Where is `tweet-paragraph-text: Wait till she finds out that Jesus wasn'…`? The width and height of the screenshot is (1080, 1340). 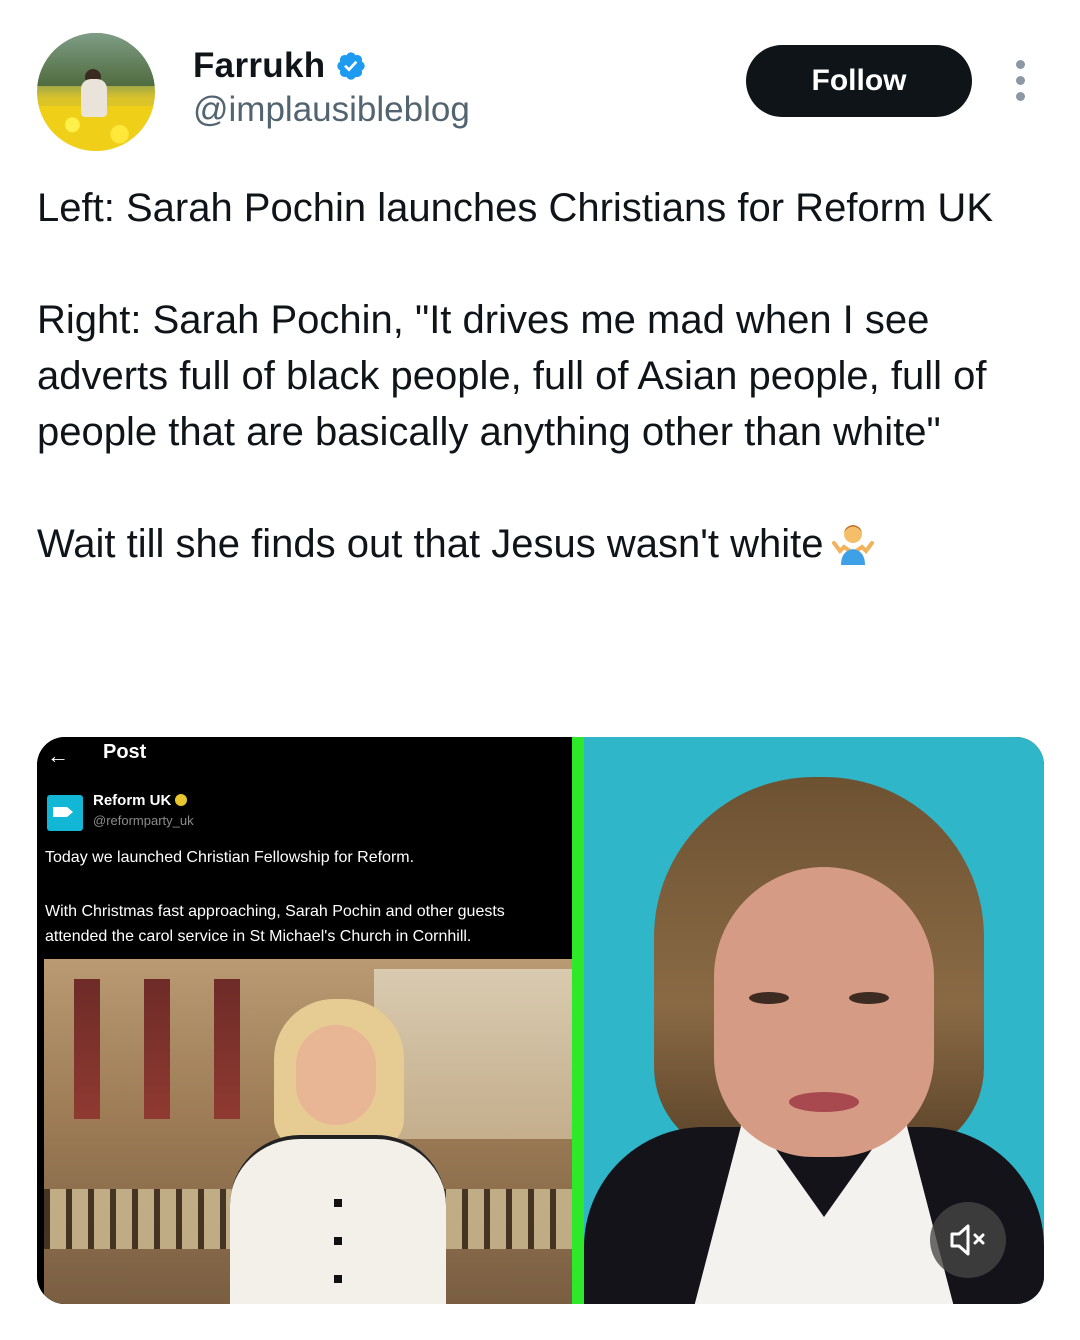 tweet-paragraph-text: Wait till she finds out that Jesus wasn'… is located at coordinates (430, 544).